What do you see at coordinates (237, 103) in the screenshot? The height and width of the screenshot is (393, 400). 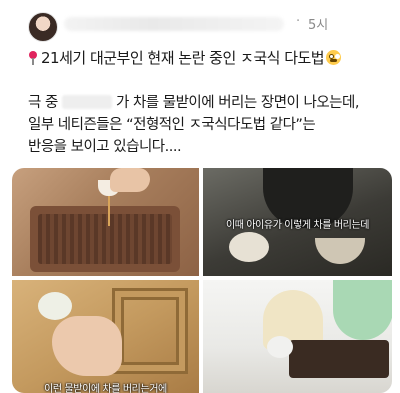 I see `body-line-1-end: 가 차를 물받이에 버리는 장면이 나오는데,` at bounding box center [237, 103].